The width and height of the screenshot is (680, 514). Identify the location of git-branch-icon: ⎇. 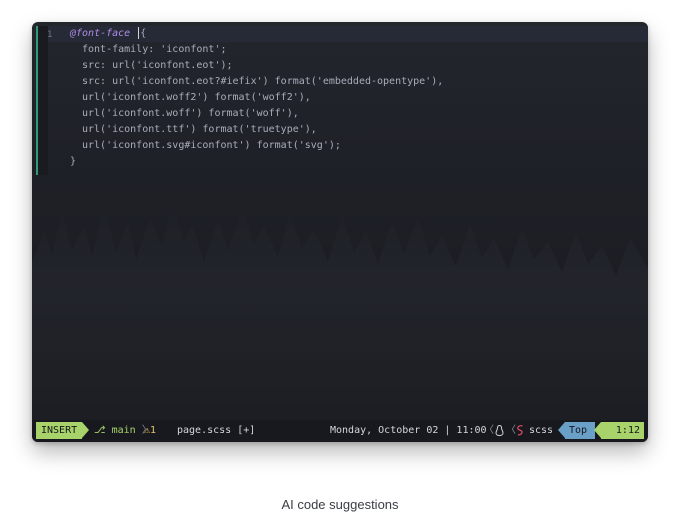
(100, 430).